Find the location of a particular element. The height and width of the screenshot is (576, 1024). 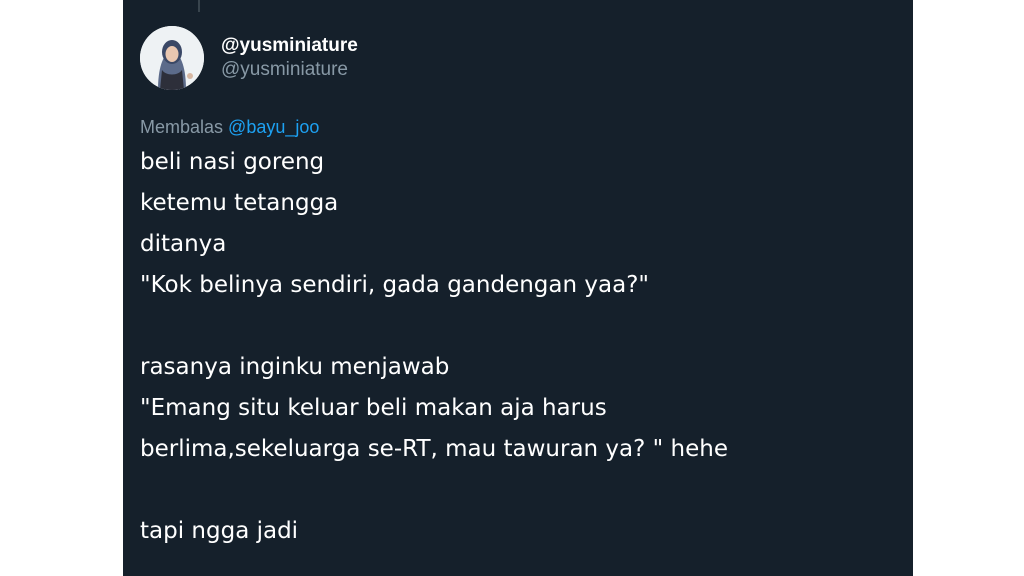

reply-mention-link: @bayu_joo is located at coordinates (273, 127).